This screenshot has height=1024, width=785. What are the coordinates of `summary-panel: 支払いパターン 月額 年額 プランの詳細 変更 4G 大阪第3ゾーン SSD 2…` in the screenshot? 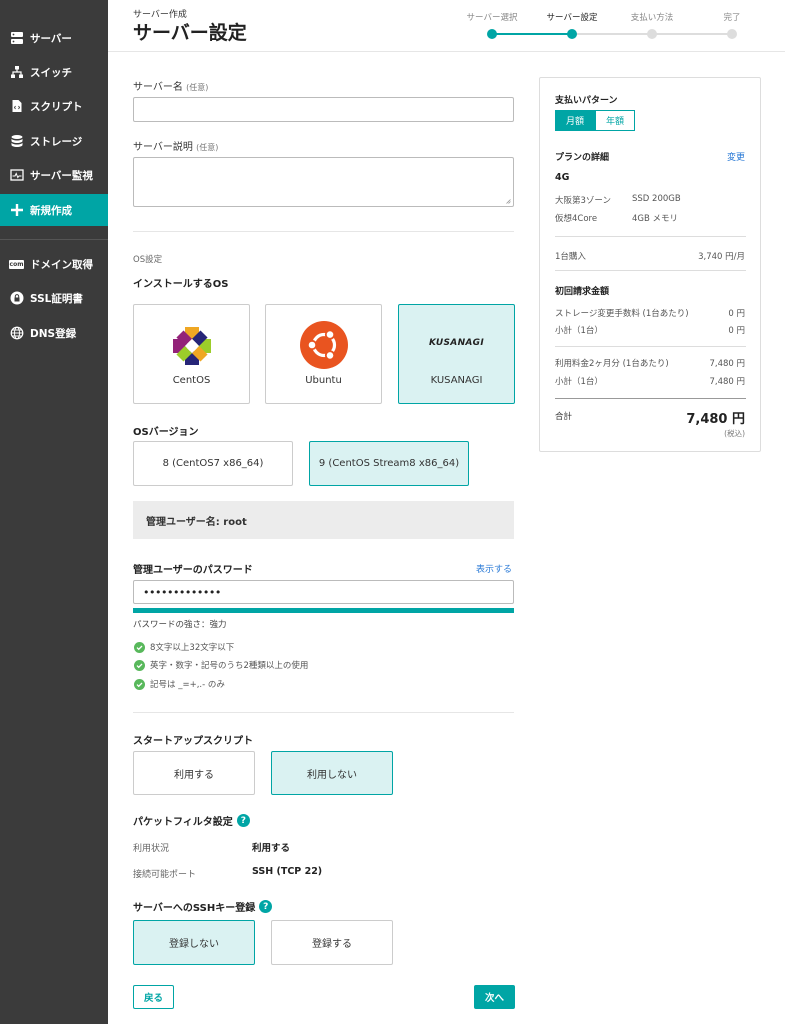 It's located at (650, 264).